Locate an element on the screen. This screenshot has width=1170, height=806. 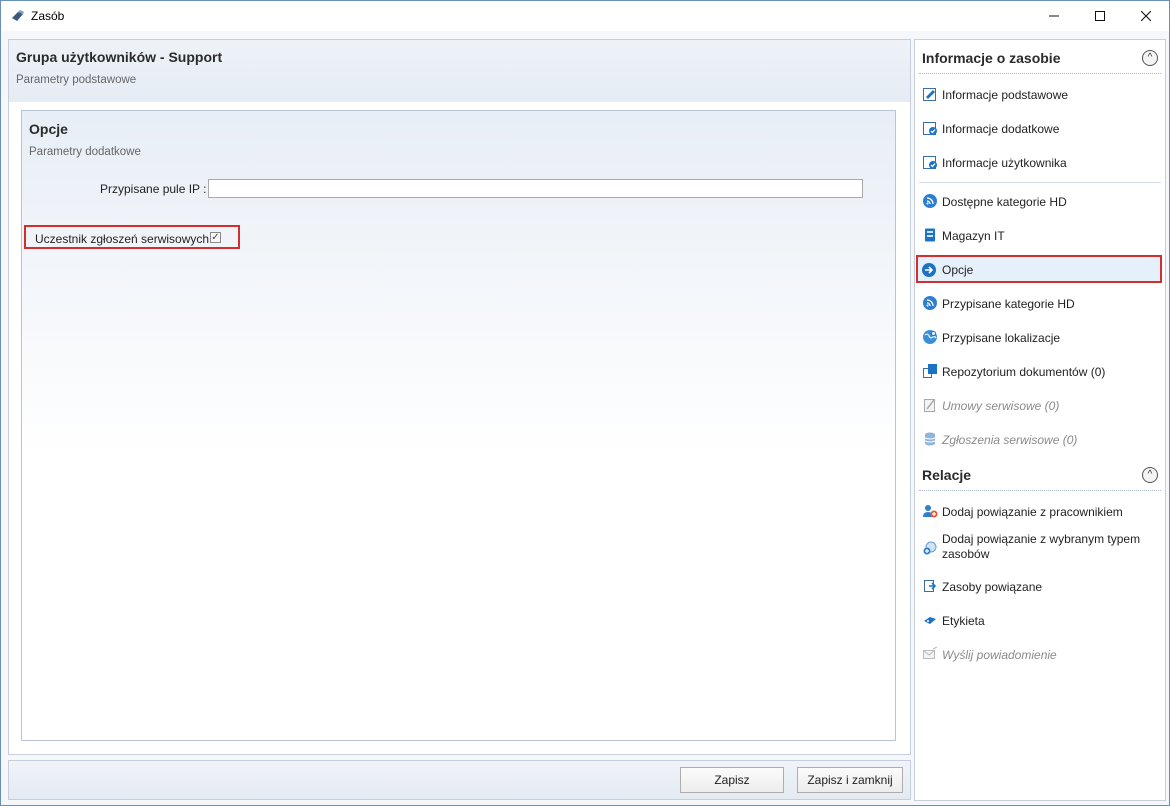
minimize-button is located at coordinates (1054, 16).